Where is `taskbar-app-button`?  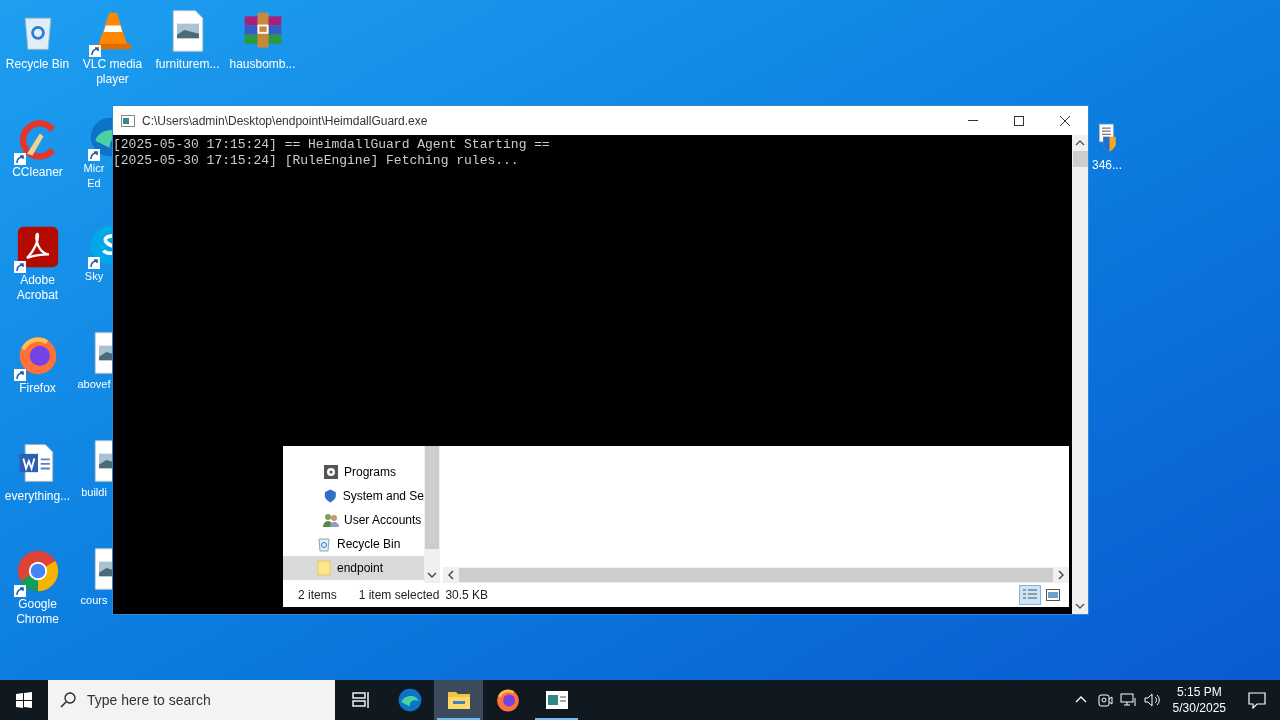
taskbar-app-button is located at coordinates (458, 700).